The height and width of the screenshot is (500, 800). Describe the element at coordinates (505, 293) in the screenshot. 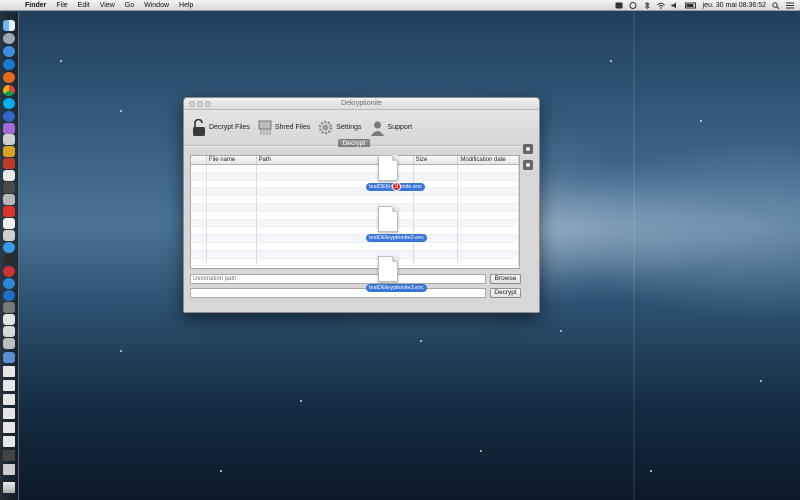

I see `decrypt-button: Decrypt` at that location.